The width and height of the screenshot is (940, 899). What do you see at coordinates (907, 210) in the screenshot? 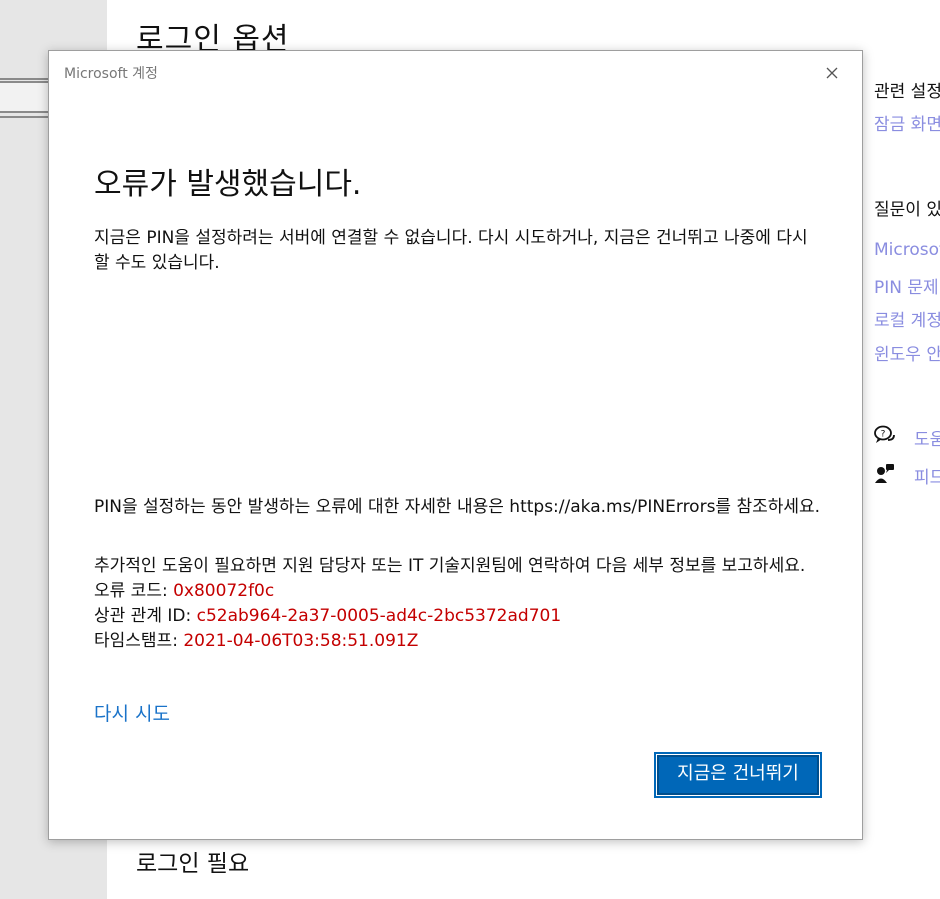
I see `questions-heading: 질문이 있` at bounding box center [907, 210].